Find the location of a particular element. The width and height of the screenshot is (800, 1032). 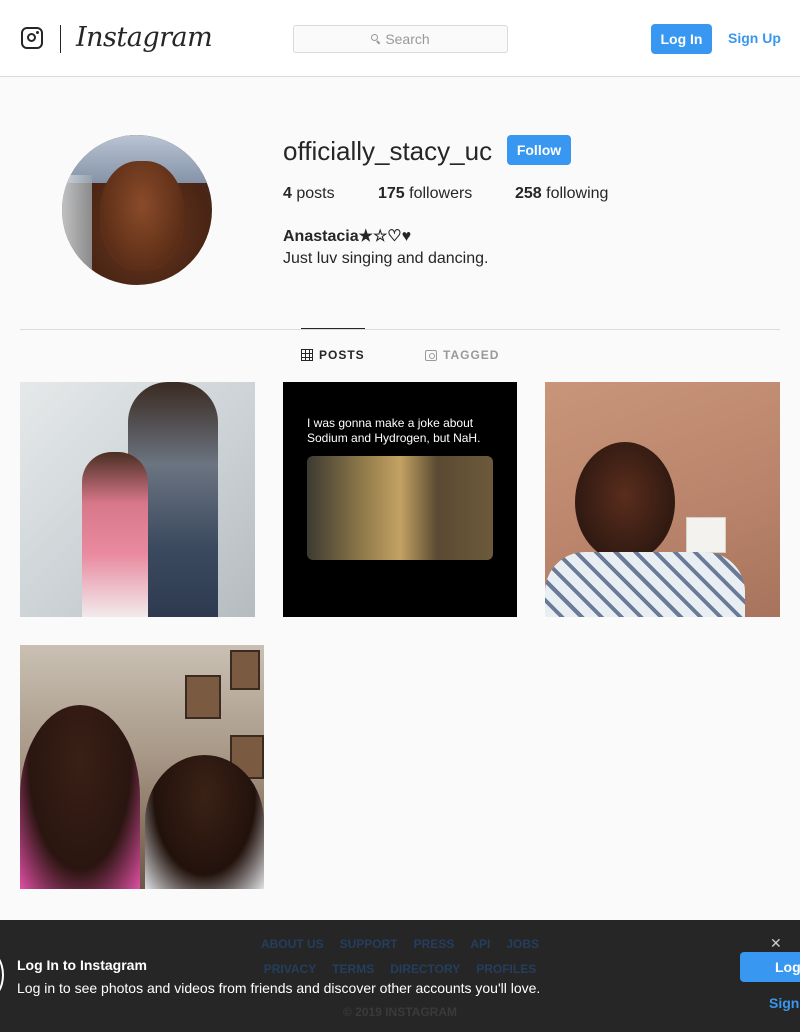

stat-followers-count: 175 is located at coordinates (391, 193).